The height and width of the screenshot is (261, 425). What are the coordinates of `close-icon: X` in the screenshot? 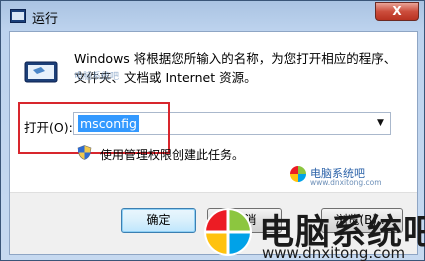 It's located at (397, 11).